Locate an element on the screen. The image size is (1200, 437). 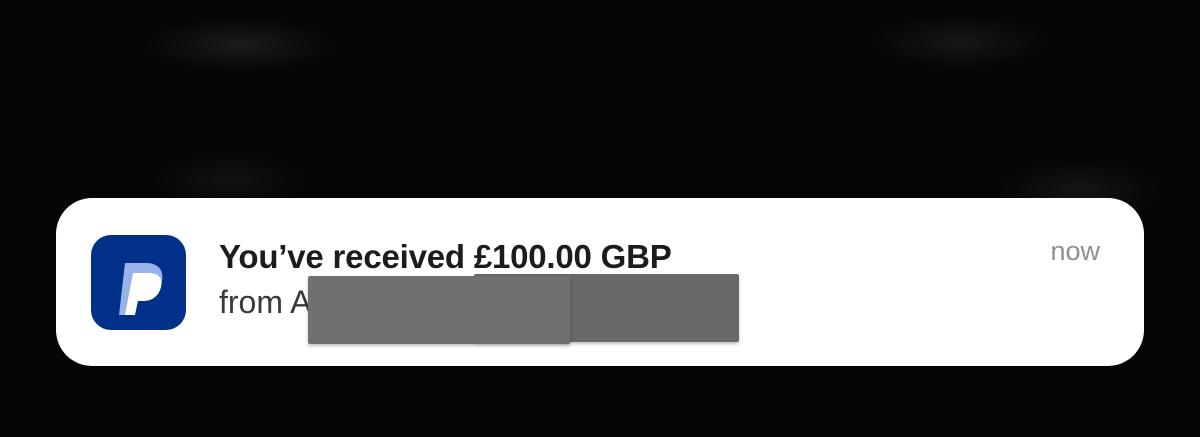
paypal-logo is located at coordinates (141, 289).